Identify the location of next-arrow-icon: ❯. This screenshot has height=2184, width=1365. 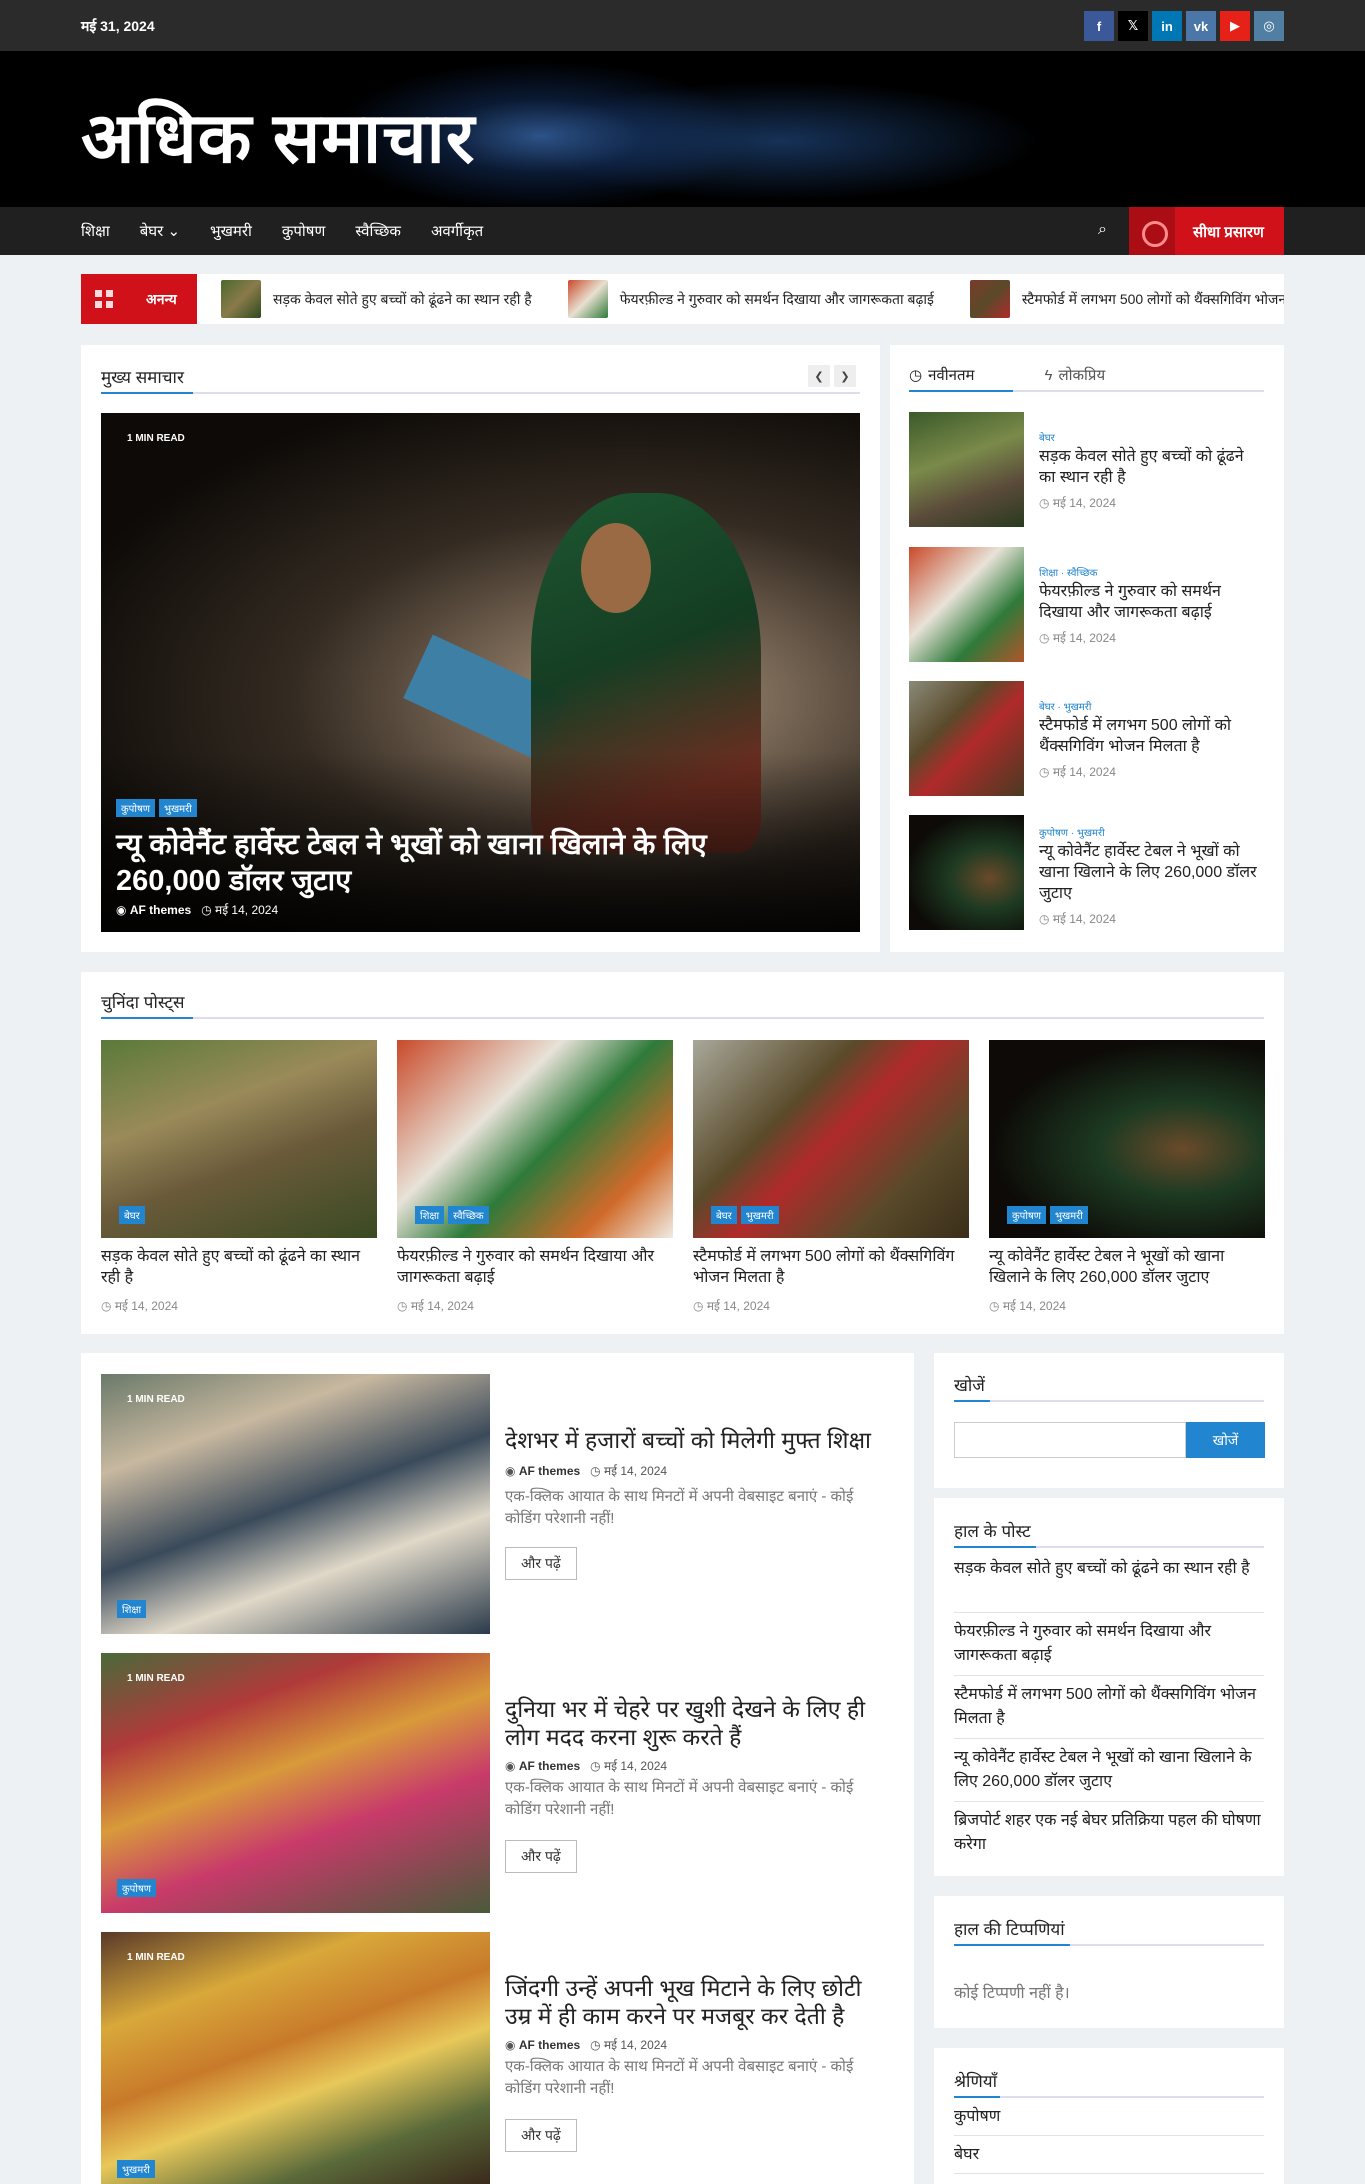
(845, 376).